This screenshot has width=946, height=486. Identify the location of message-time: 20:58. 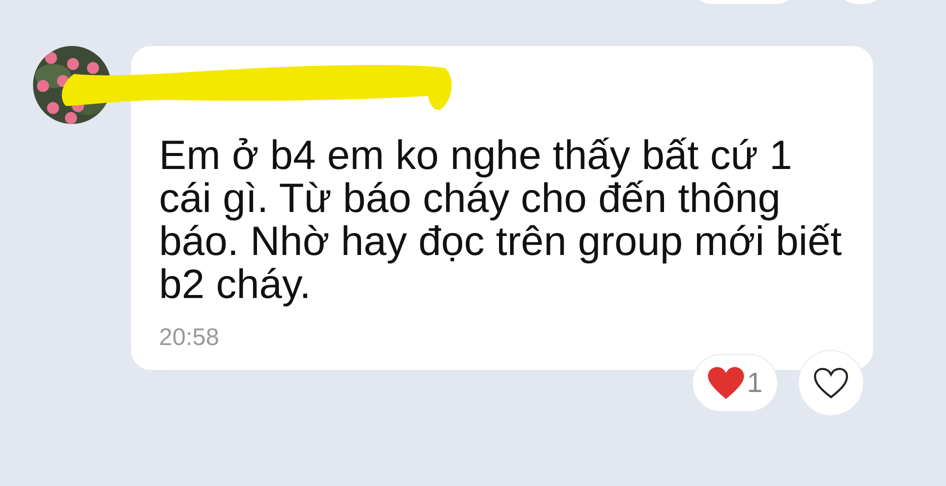
(189, 338).